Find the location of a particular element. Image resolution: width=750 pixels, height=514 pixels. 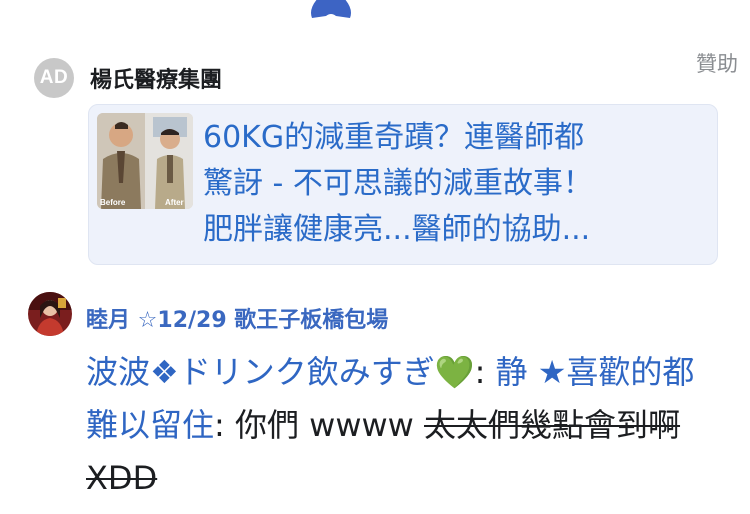

mention-link: 静 is located at coordinates (512, 372).